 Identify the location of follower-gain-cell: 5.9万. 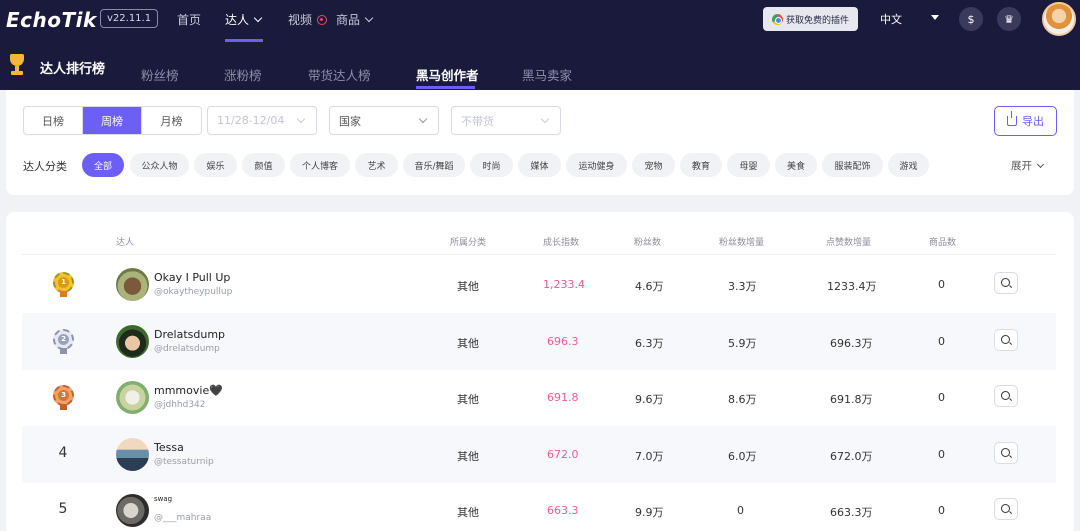
(742, 343).